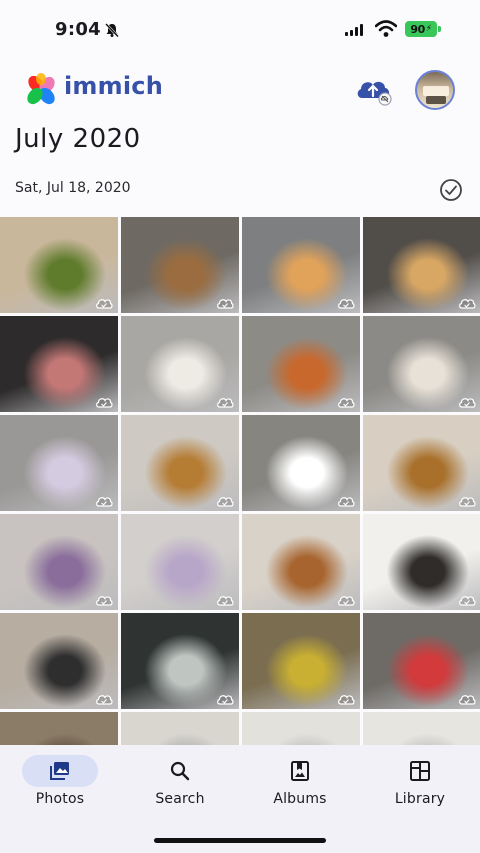 Image resolution: width=480 pixels, height=853 pixels. I want to click on battery-tip, so click(439, 29).